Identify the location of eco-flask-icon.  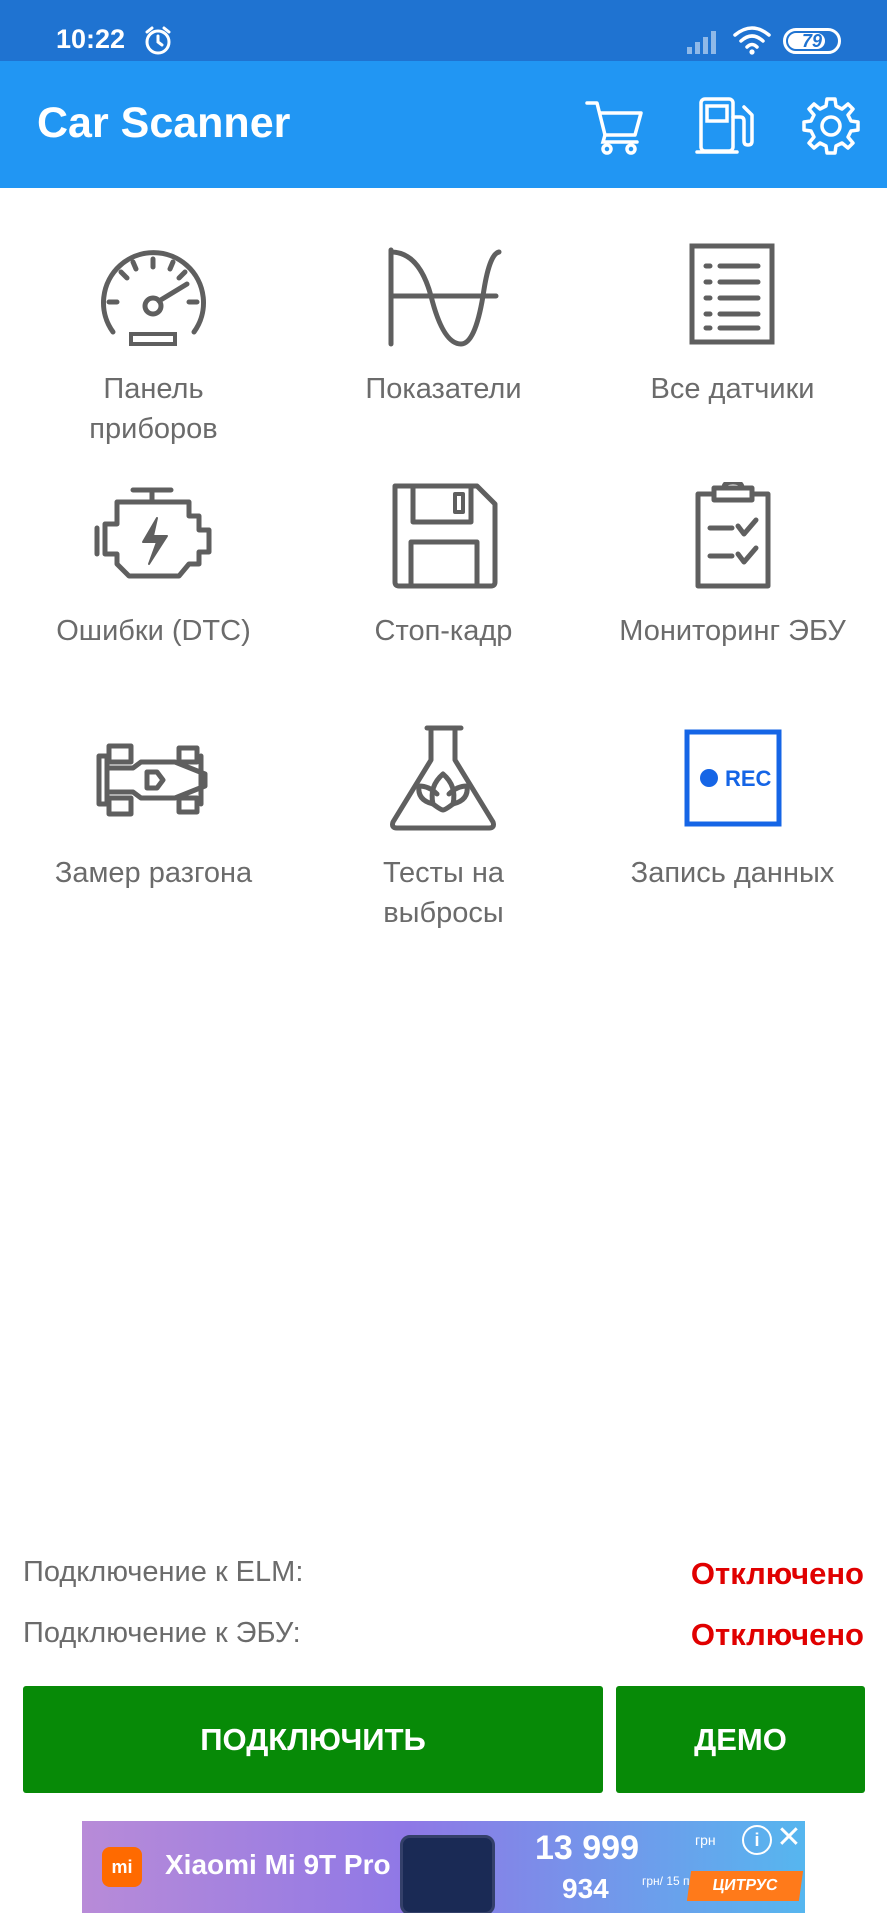
(443, 778).